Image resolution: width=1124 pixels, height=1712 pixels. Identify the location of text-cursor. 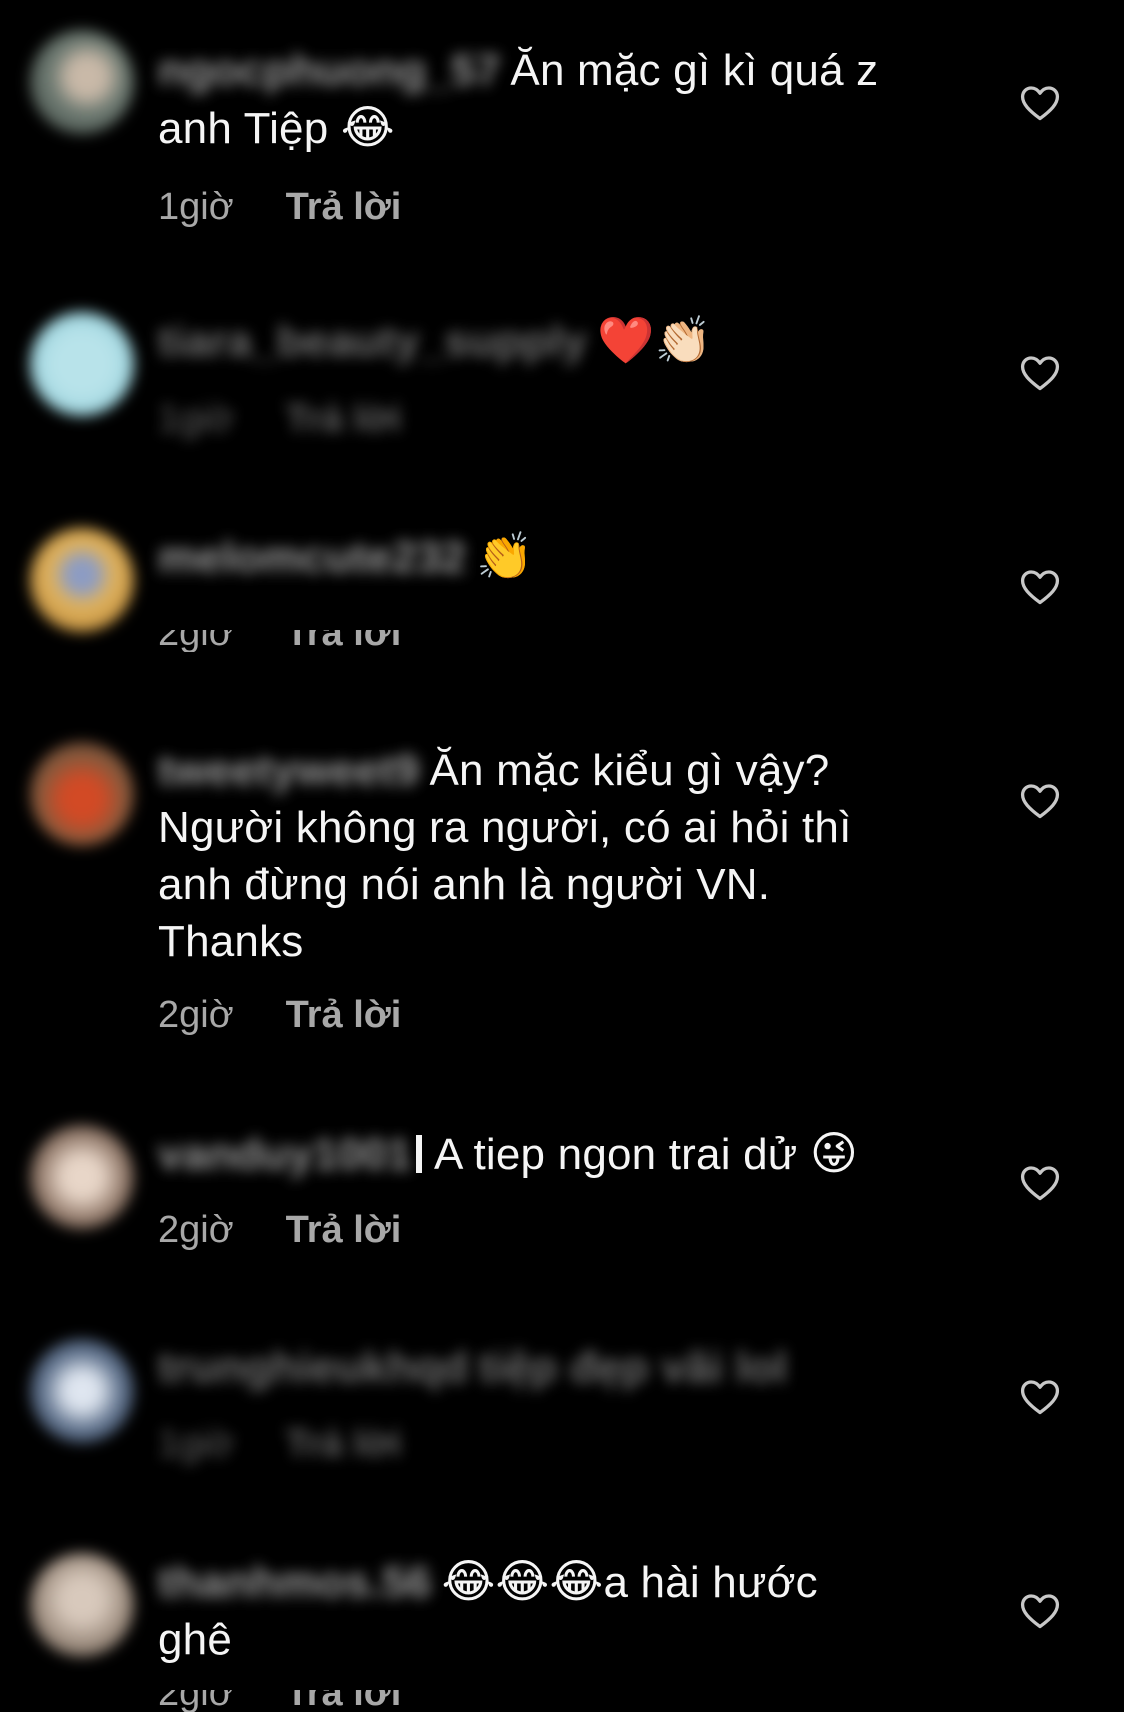
(418, 1154).